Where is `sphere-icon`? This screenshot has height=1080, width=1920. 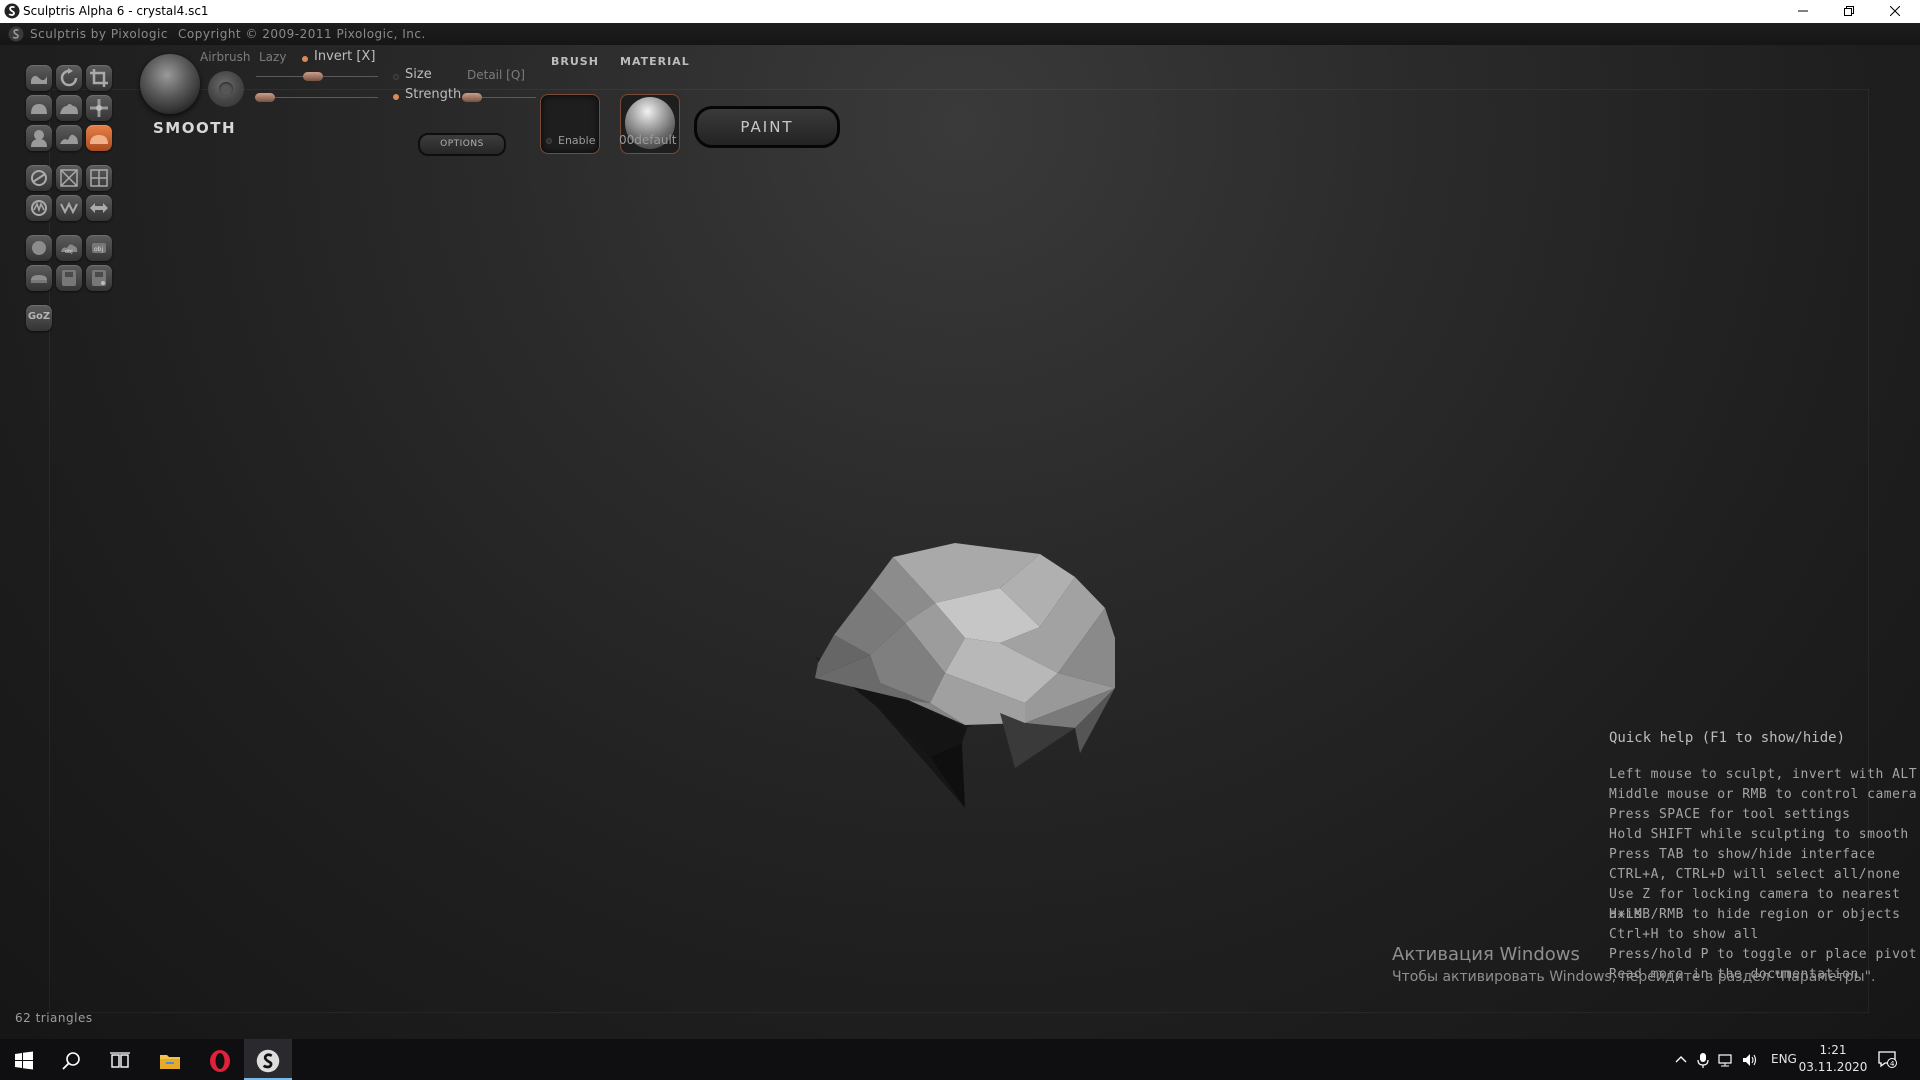
sphere-icon is located at coordinates (39, 248).